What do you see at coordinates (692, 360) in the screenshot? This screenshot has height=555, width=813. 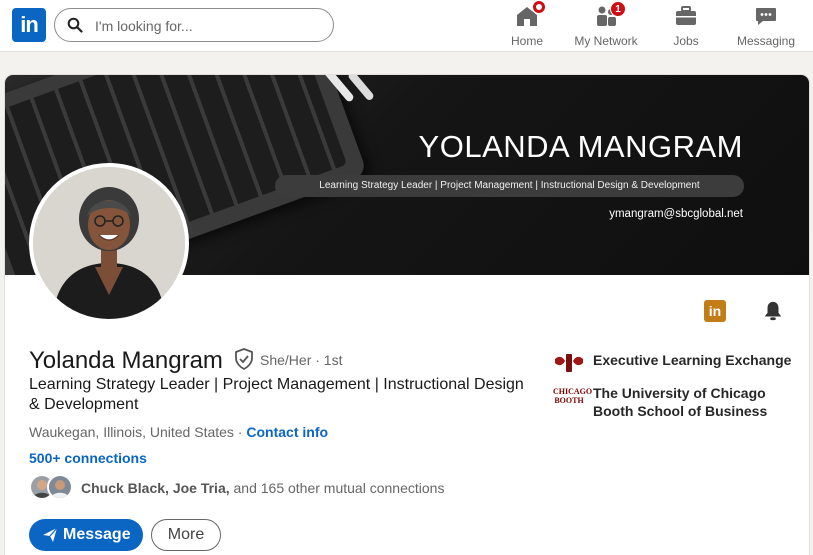 I see `experience-company: Executive Learning Exchange` at bounding box center [692, 360].